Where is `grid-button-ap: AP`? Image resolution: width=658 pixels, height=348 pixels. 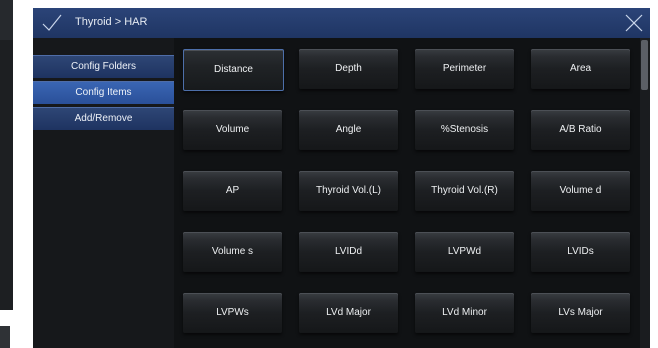
grid-button-ap: AP is located at coordinates (232, 191).